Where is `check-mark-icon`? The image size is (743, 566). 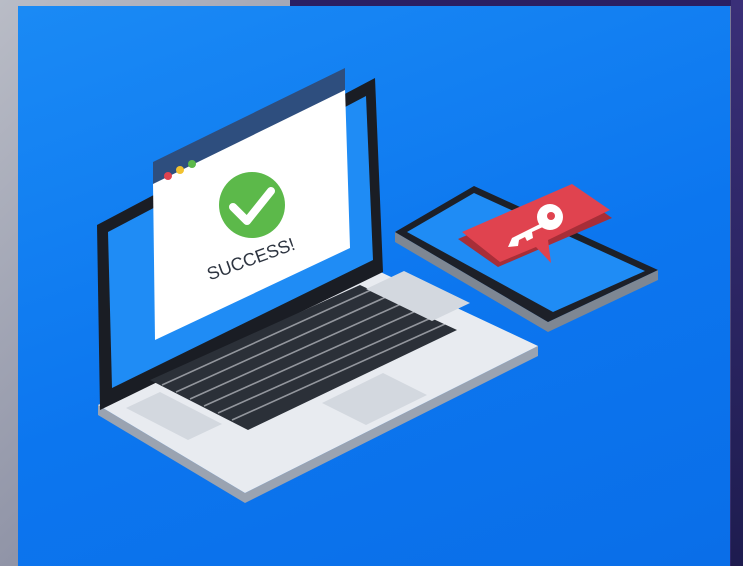
check-mark-icon is located at coordinates (252, 205).